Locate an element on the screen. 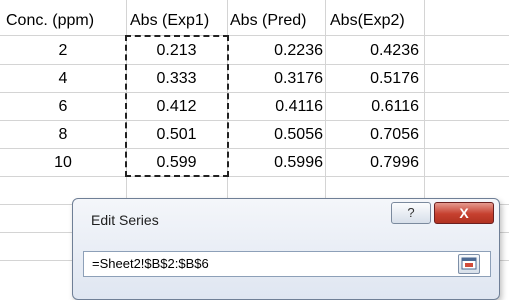 This screenshot has height=300, width=509. header-abs-exp1: Abs (Exp1) is located at coordinates (178, 21).